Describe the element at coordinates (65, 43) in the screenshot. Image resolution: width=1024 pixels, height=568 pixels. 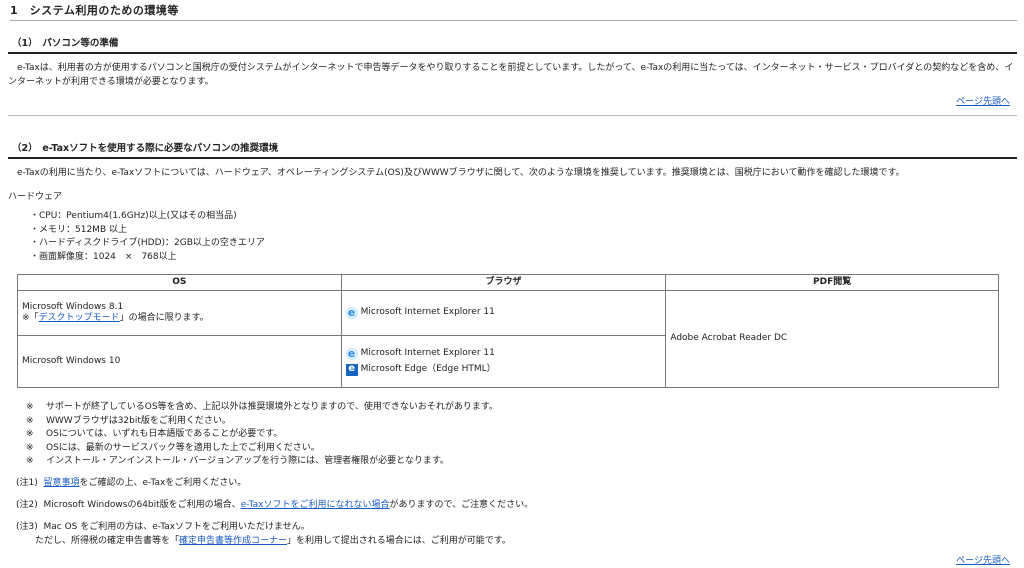
I see `section-heading-pc-preparation: （1） パソコン等の準備` at that location.